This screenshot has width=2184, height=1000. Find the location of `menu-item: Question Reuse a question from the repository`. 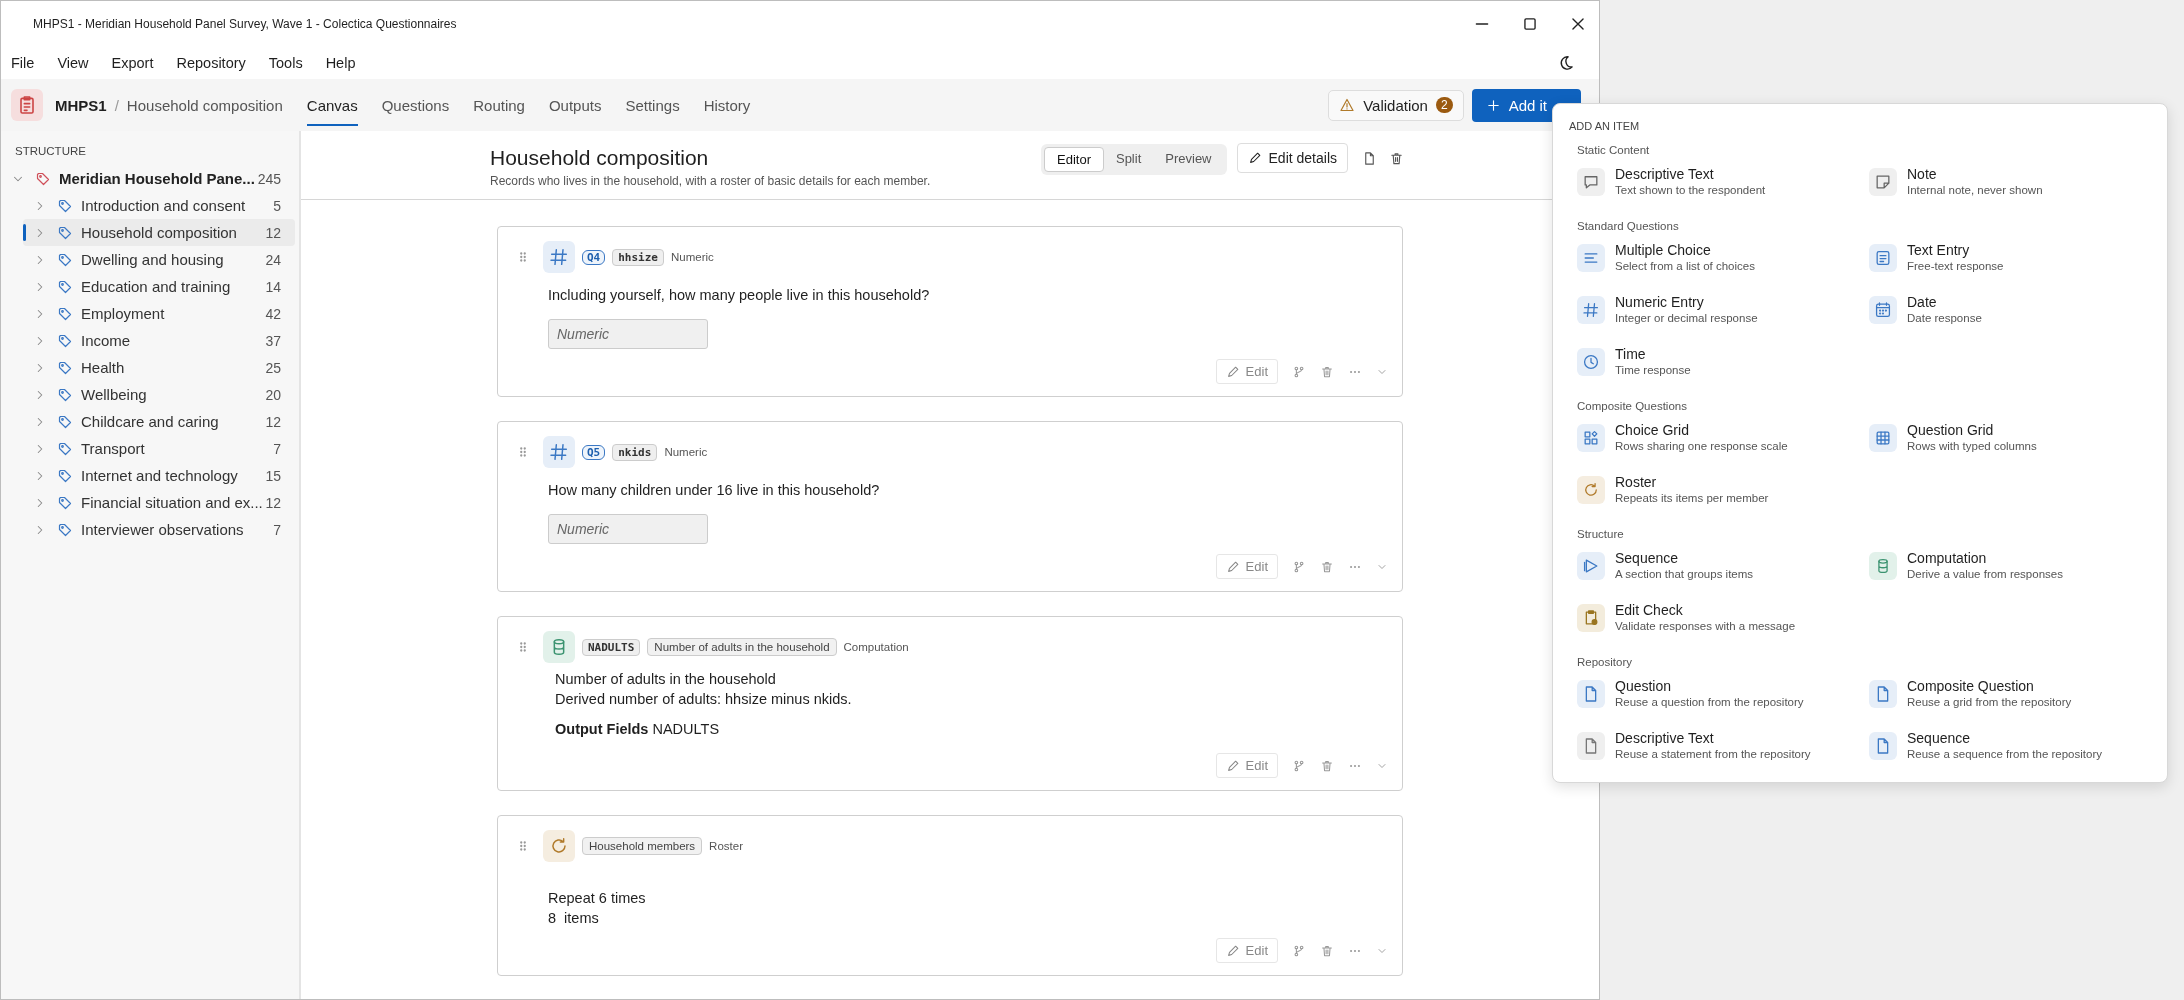

menu-item: Question Reuse a question from the repository is located at coordinates (1723, 695).